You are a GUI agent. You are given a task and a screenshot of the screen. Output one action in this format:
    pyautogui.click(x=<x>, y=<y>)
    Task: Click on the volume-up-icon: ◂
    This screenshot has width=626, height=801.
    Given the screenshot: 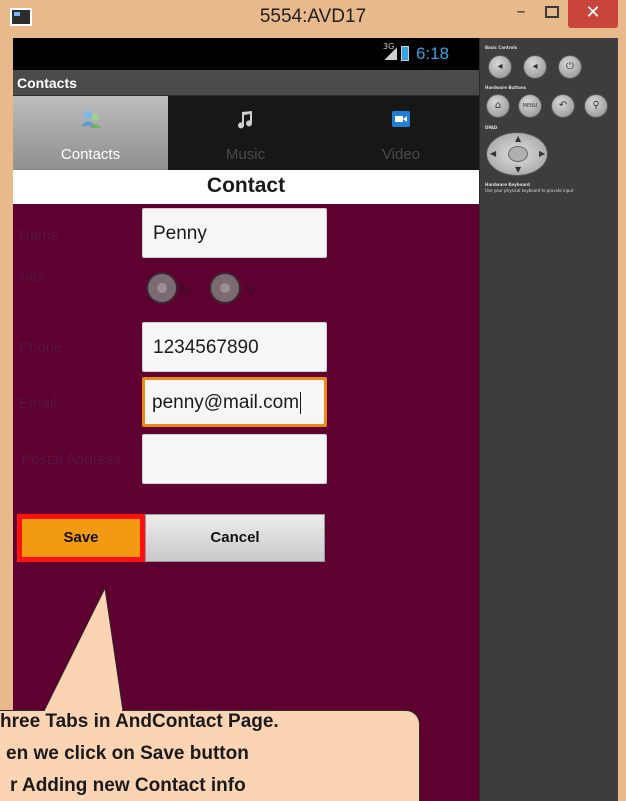 What is the action you would take?
    pyautogui.click(x=535, y=66)
    